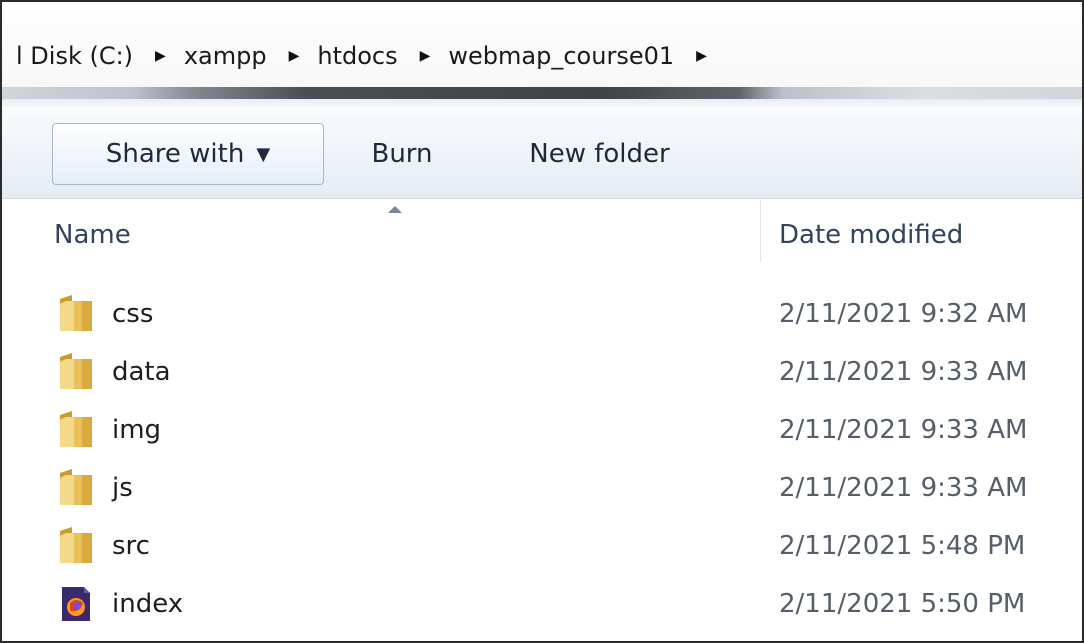  Describe the element at coordinates (871, 235) in the screenshot. I see `column-header-date-modified: Date modified` at that location.